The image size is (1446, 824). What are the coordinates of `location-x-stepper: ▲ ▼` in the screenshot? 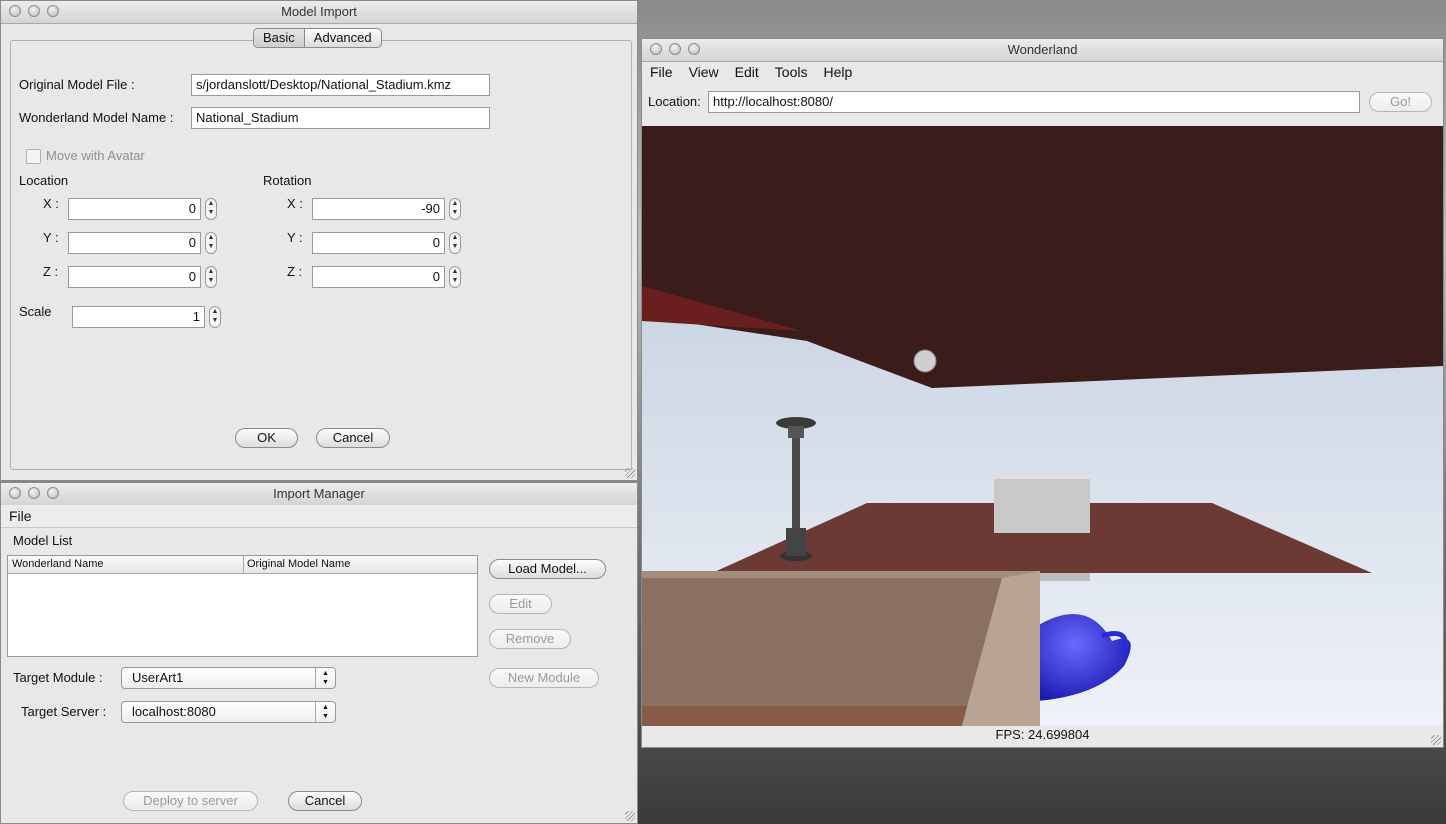 It's located at (211, 209).